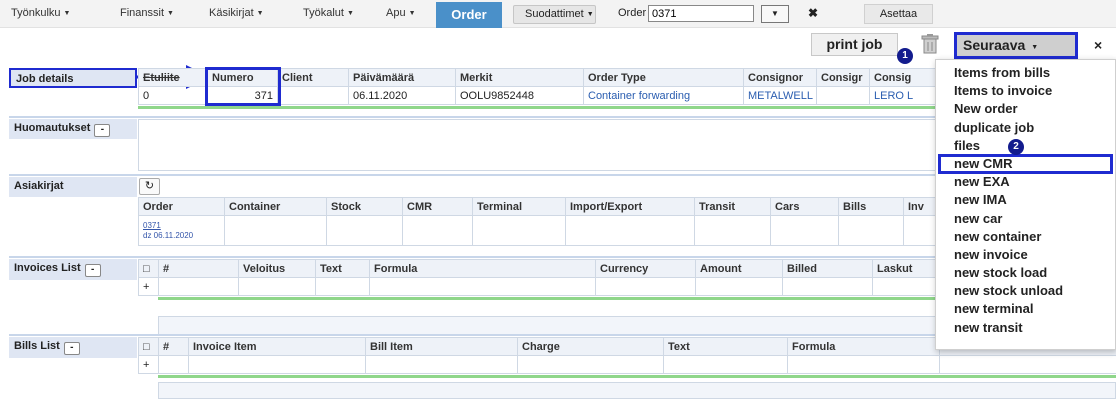  I want to click on cell-client, so click(313, 96).